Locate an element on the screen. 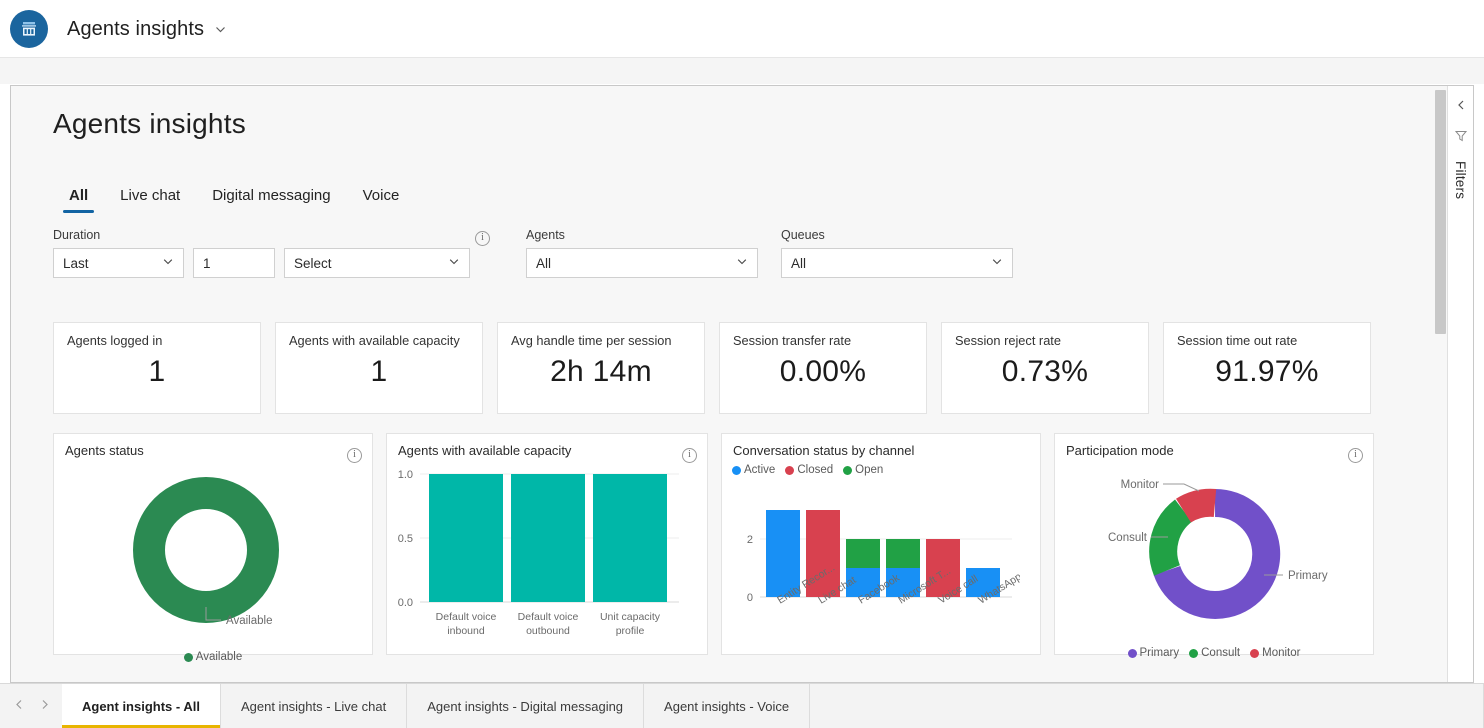 The width and height of the screenshot is (1484, 728). dynamics-app-icon is located at coordinates (29, 29).